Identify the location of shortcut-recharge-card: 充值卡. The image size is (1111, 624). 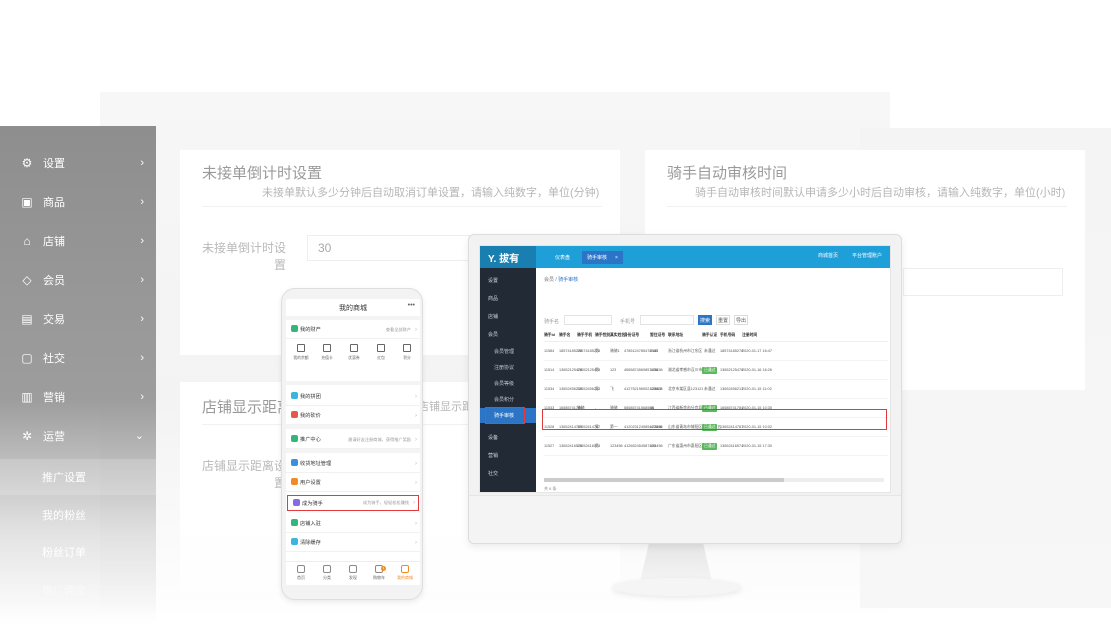
(327, 352).